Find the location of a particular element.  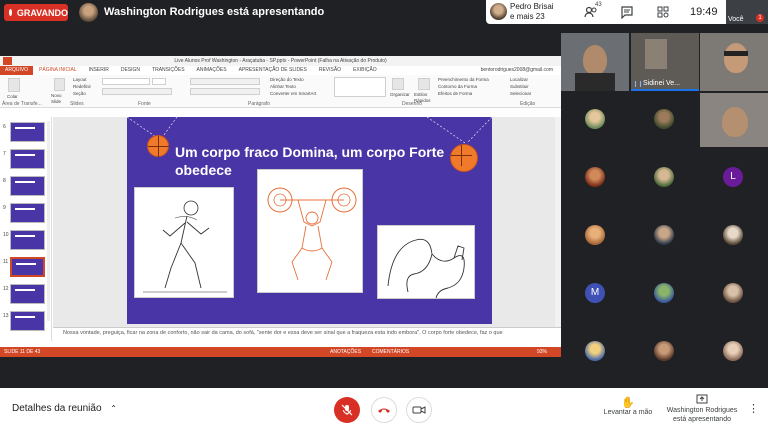

arrange-button: Organizar is located at coordinates (400, 95).